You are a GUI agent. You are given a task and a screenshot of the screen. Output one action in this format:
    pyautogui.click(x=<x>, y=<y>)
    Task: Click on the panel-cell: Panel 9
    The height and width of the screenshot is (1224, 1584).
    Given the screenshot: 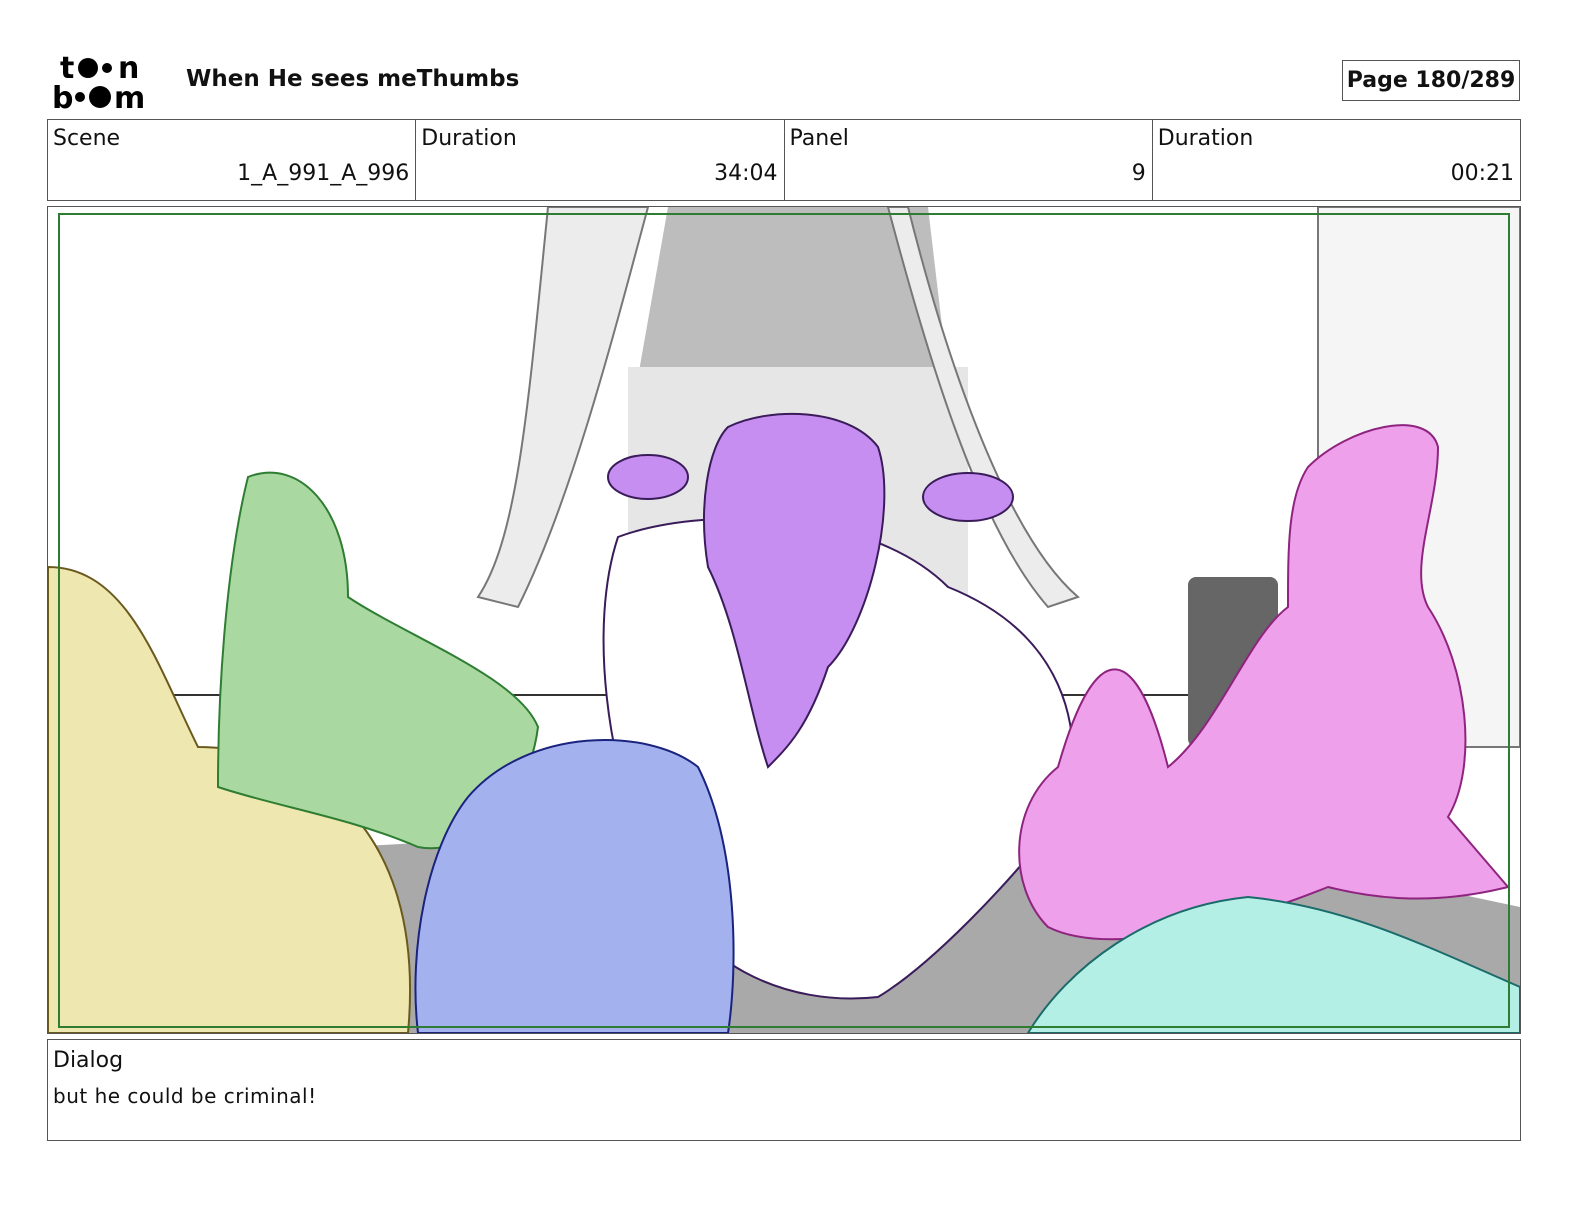 What is the action you would take?
    pyautogui.click(x=969, y=160)
    